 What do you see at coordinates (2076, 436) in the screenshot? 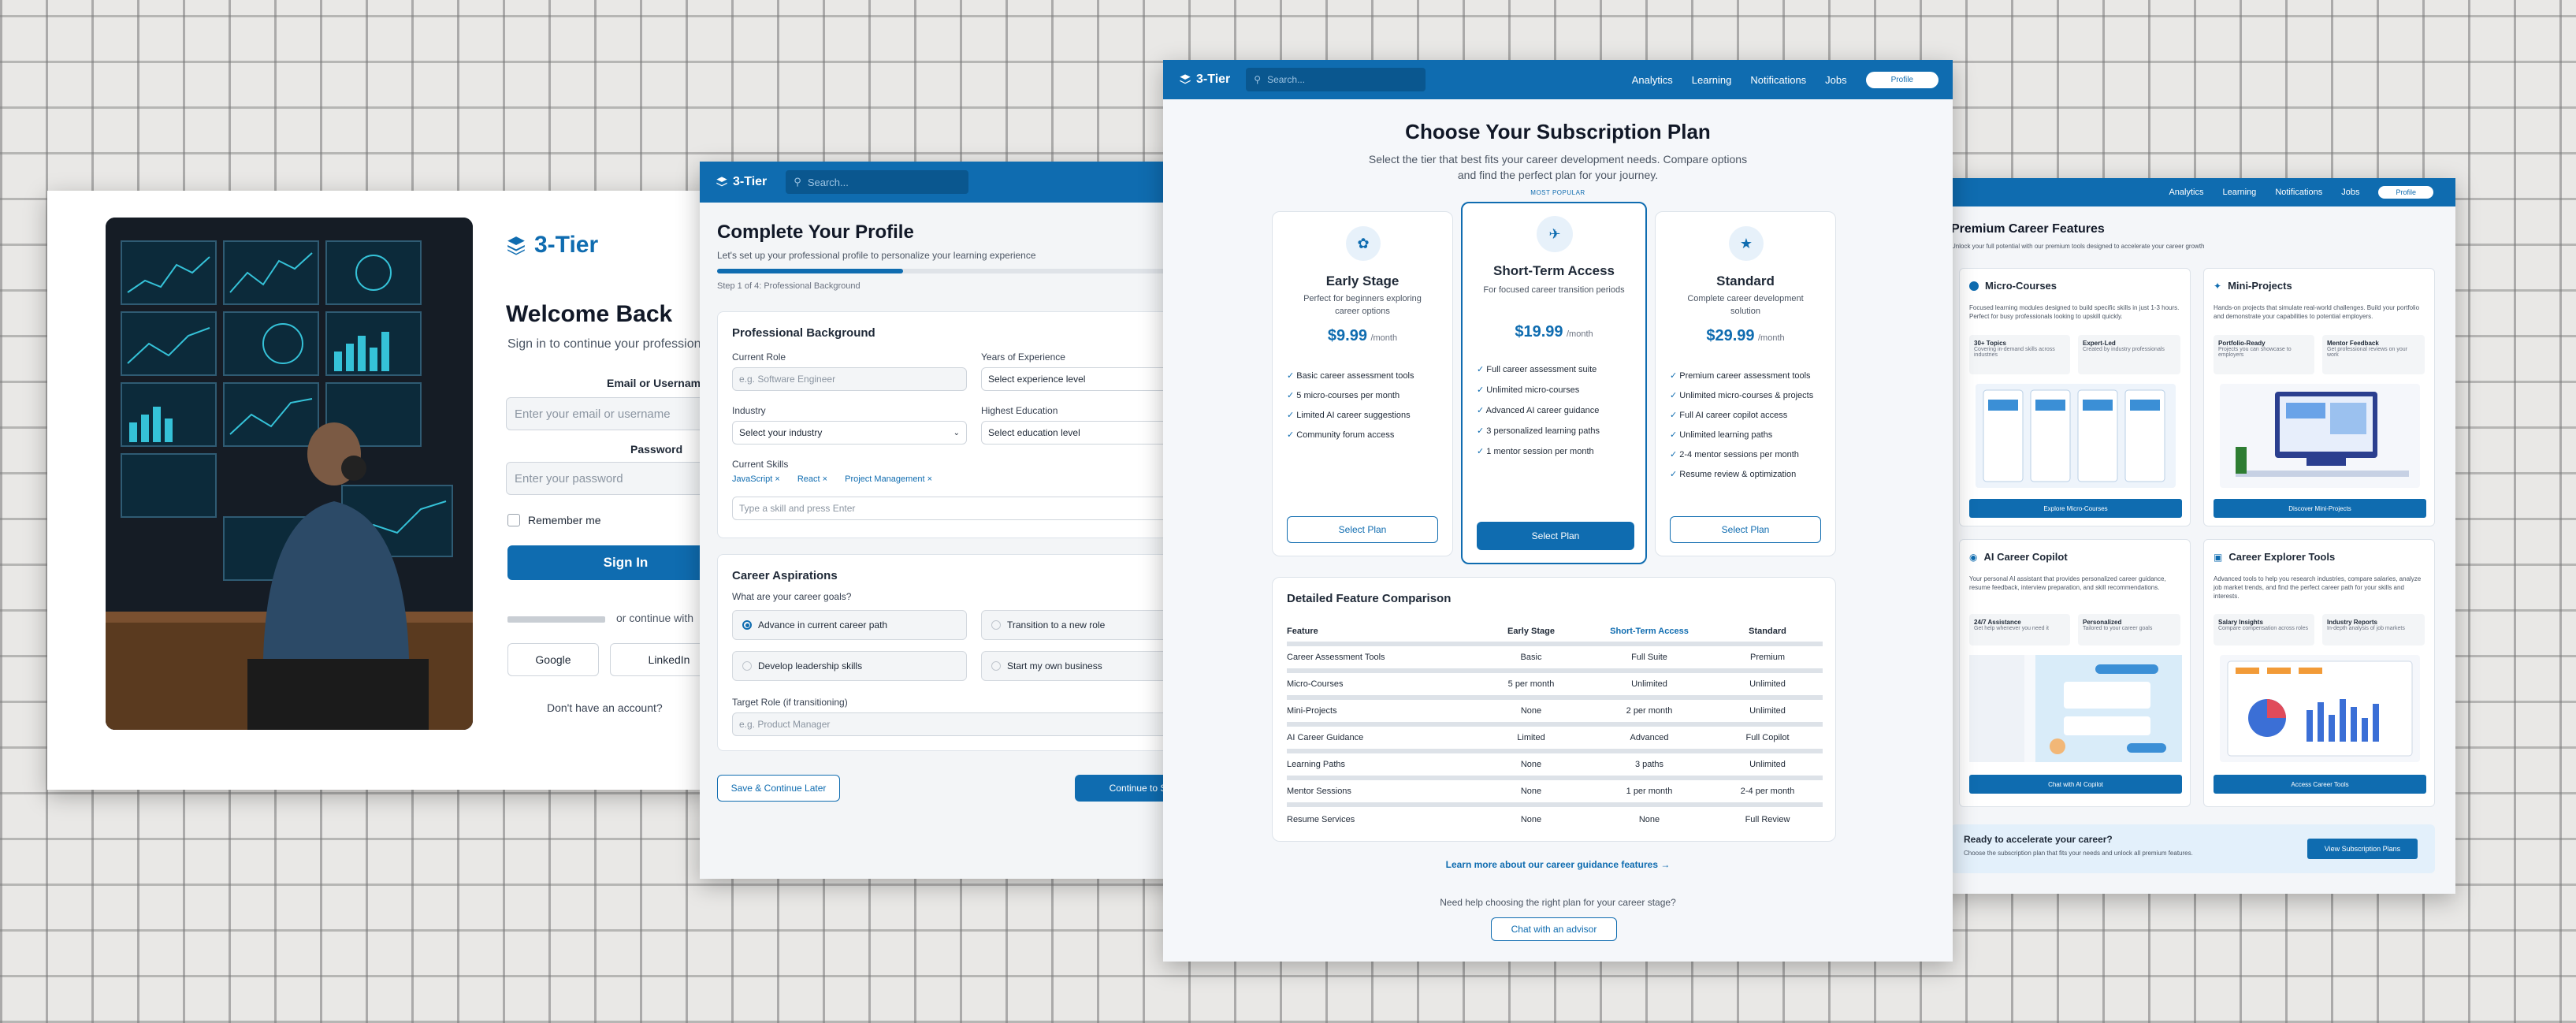
I see `micro-courses-illustration` at bounding box center [2076, 436].